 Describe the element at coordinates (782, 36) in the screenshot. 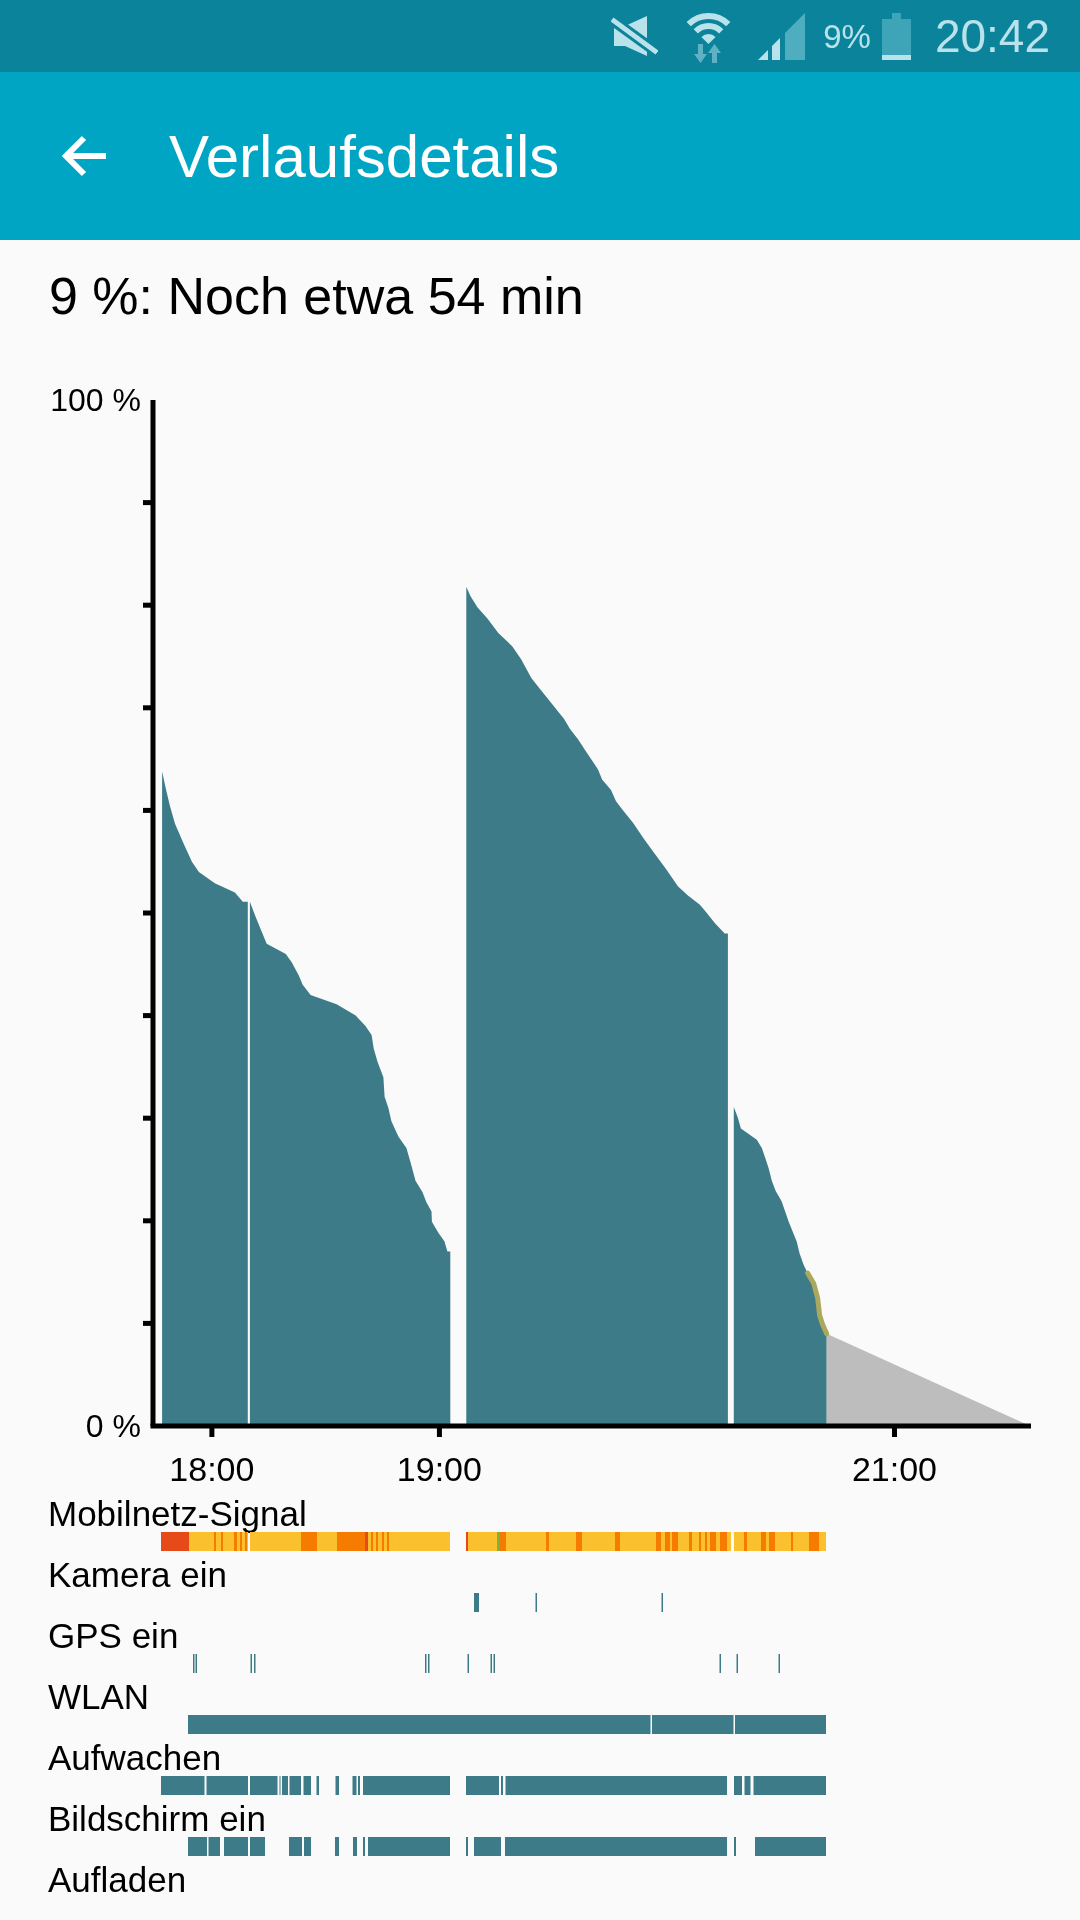

I see `signal-icon` at that location.